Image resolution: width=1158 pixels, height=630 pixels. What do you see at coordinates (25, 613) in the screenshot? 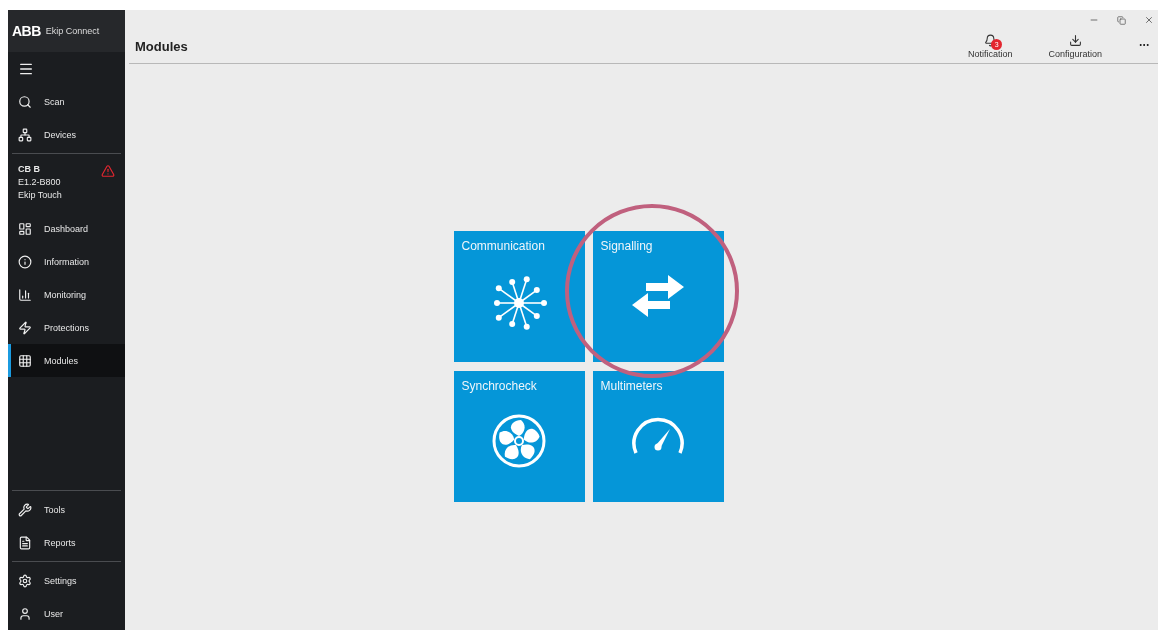
I see `user-icon` at bounding box center [25, 613].